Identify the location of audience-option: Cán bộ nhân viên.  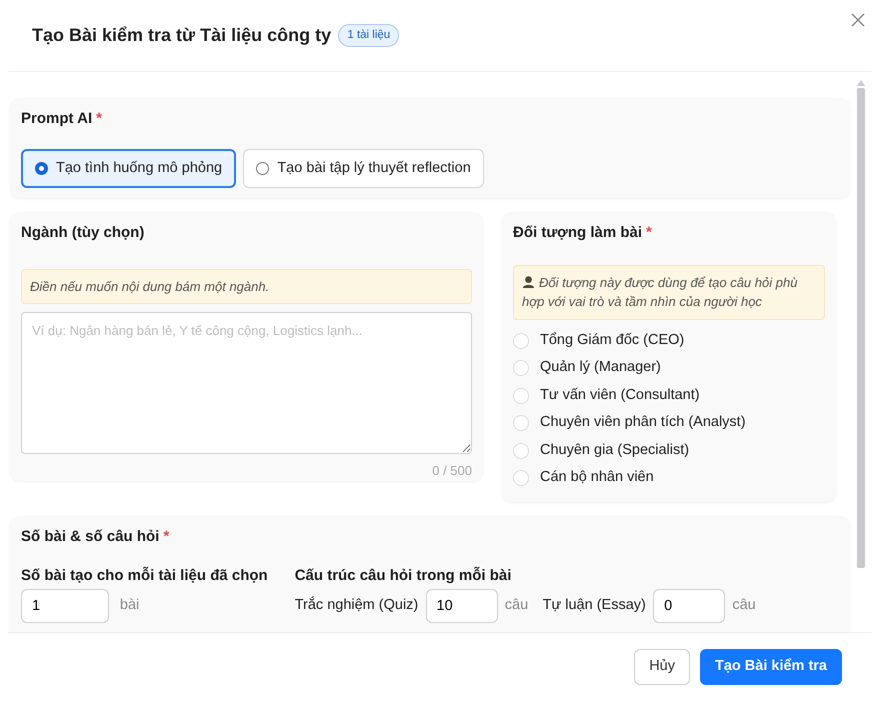
(669, 478).